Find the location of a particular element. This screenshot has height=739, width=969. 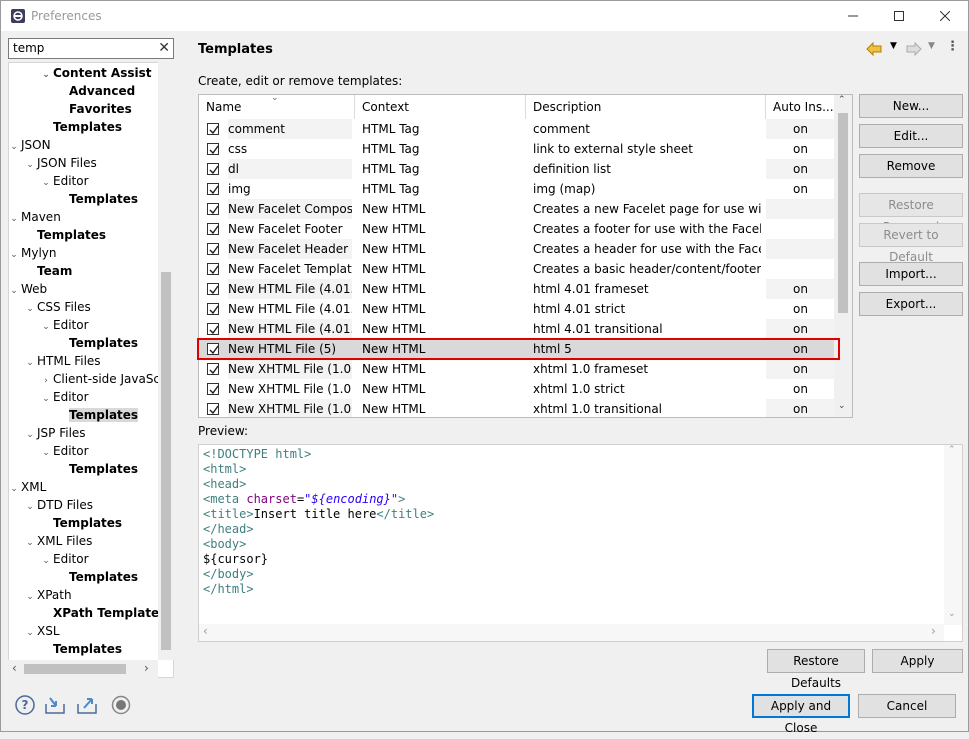

tree-item: ⌄ DTD Files is located at coordinates (58, 505).